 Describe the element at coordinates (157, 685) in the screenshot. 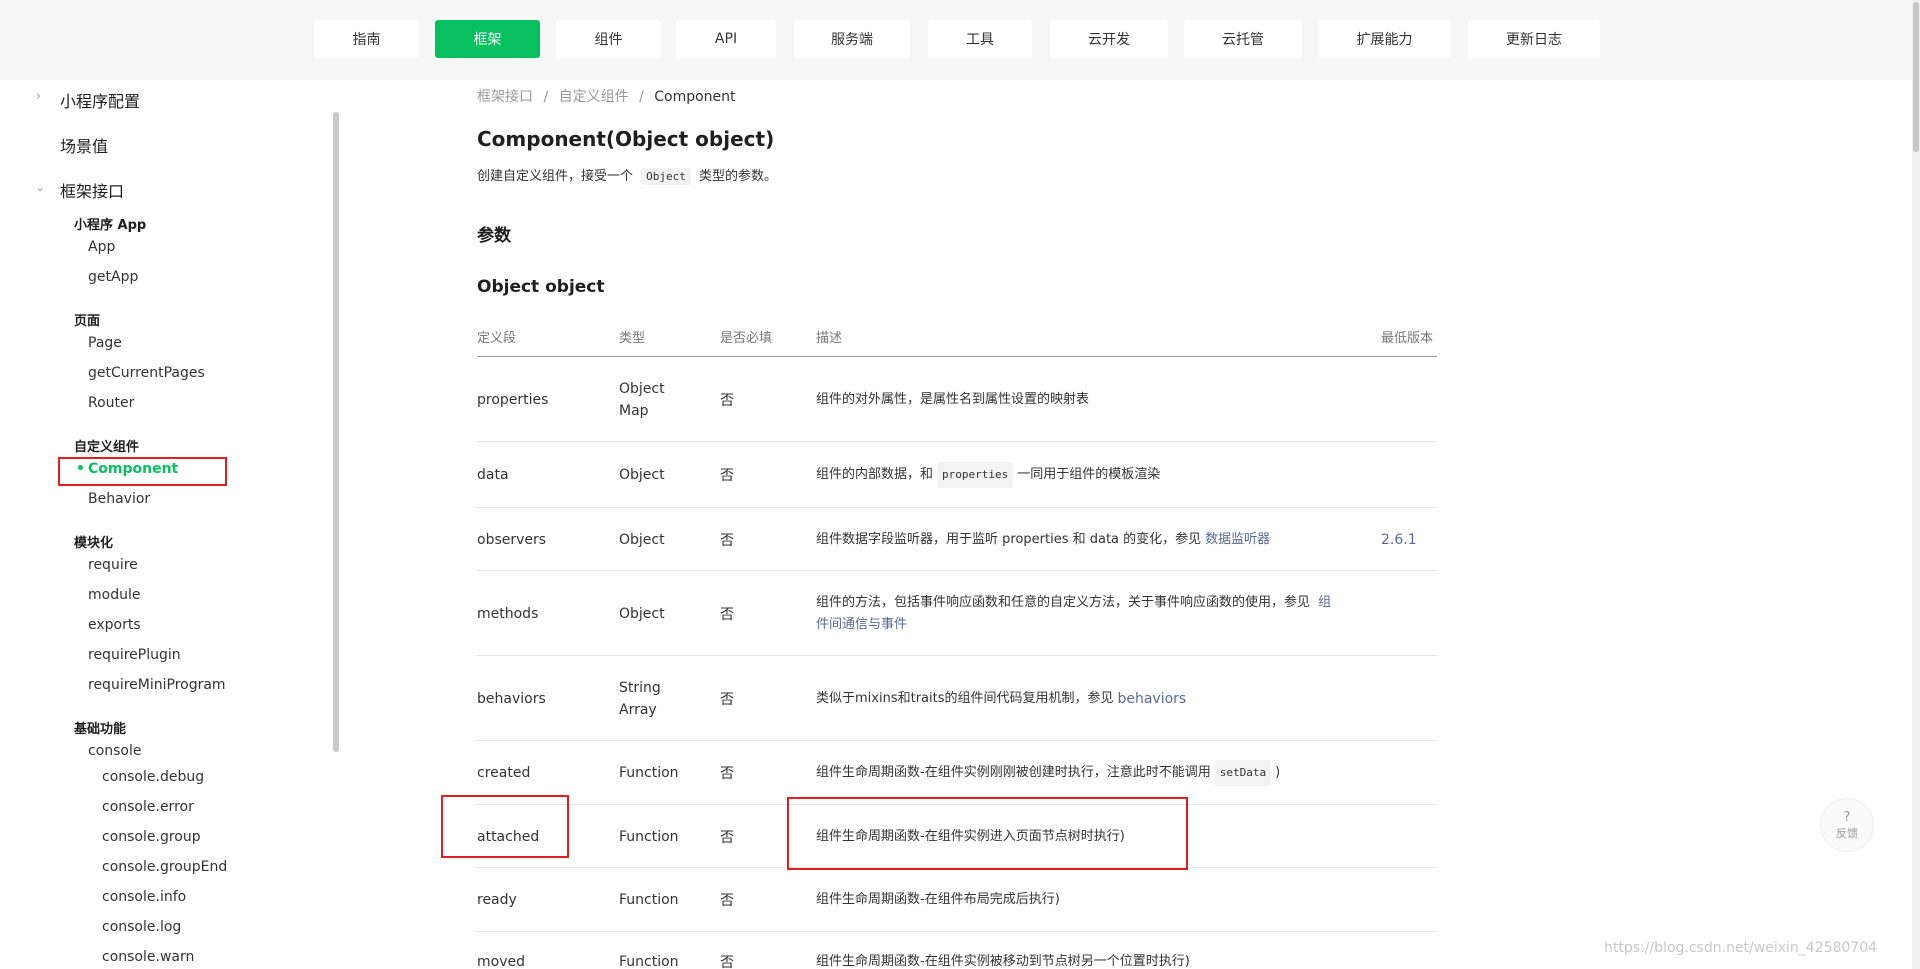

I see `sidebar-item-requireminiprogram: requireMiniProgram` at that location.